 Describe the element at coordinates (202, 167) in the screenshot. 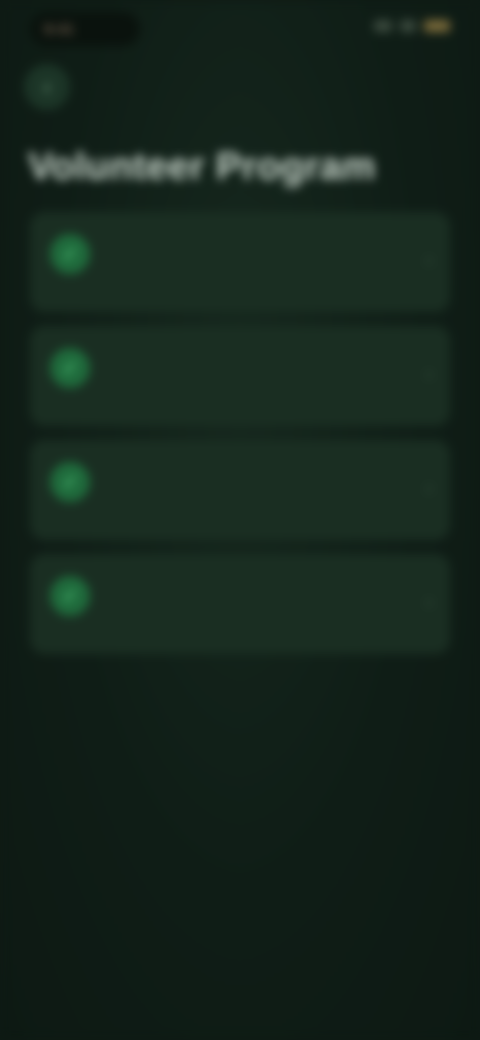

I see `page-title: Volunteer Program` at that location.